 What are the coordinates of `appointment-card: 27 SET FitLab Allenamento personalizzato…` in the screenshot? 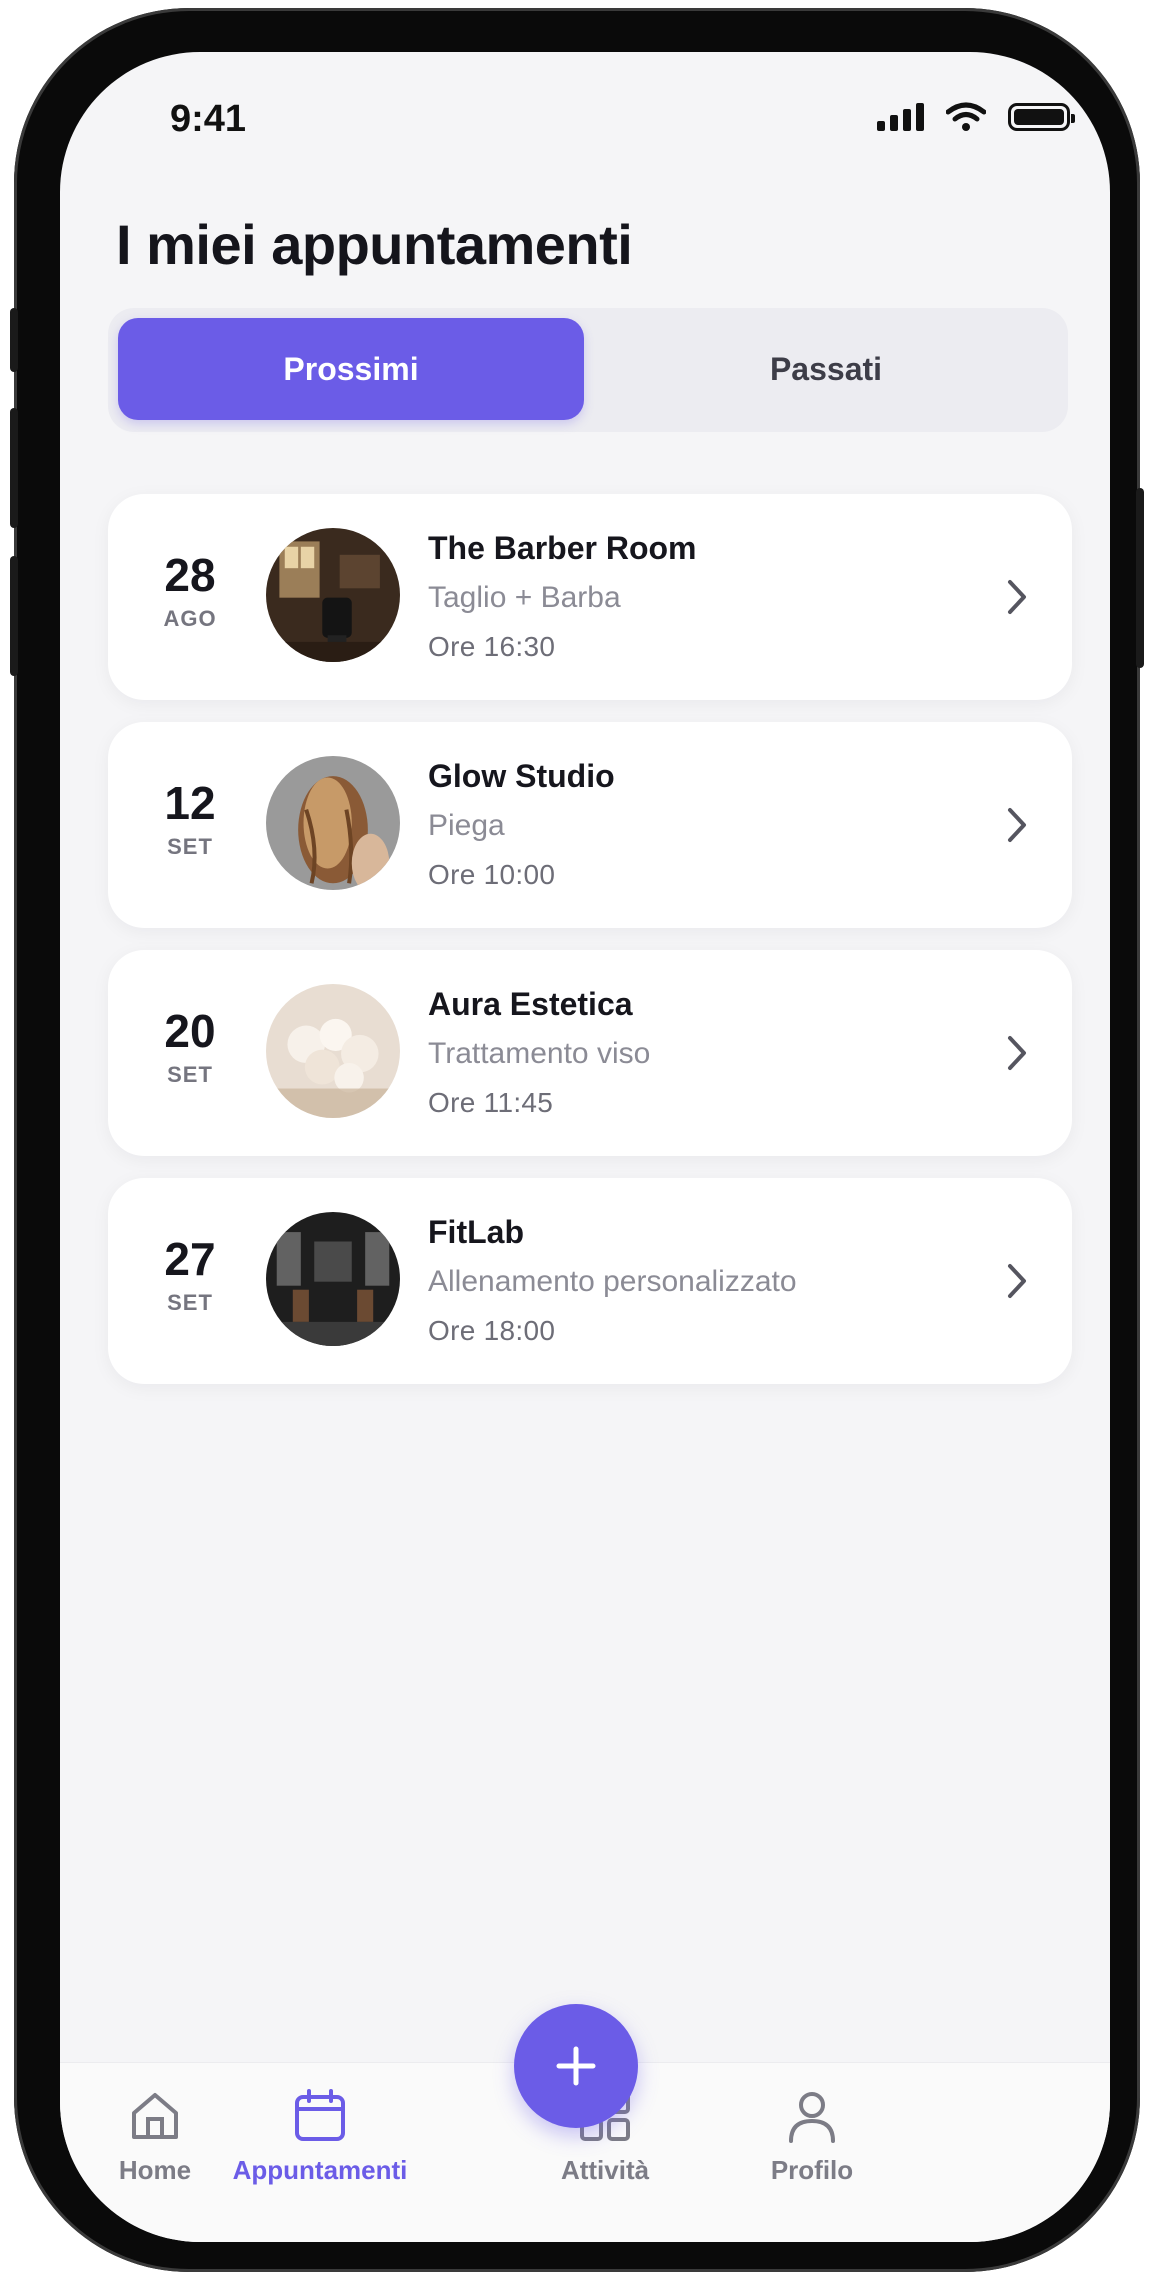 It's located at (590, 1281).